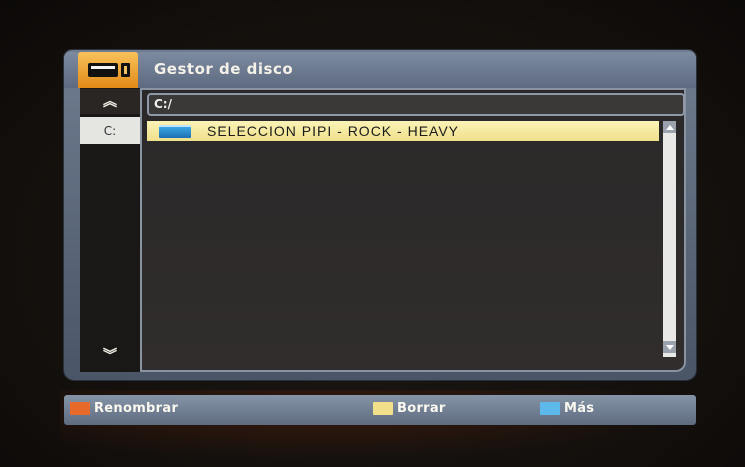  I want to click on rename-key: Renombrar, so click(124, 408).